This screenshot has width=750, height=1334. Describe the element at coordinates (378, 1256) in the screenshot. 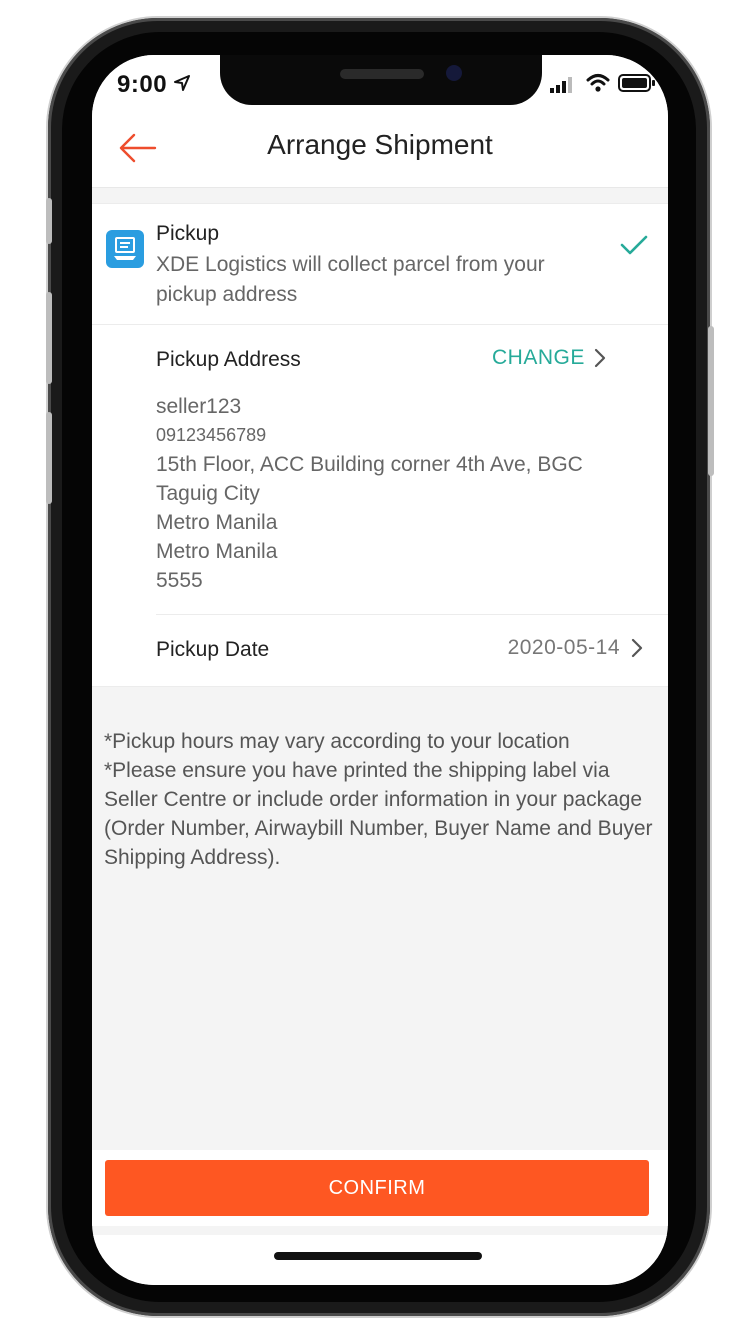

I see `home-indicator` at that location.